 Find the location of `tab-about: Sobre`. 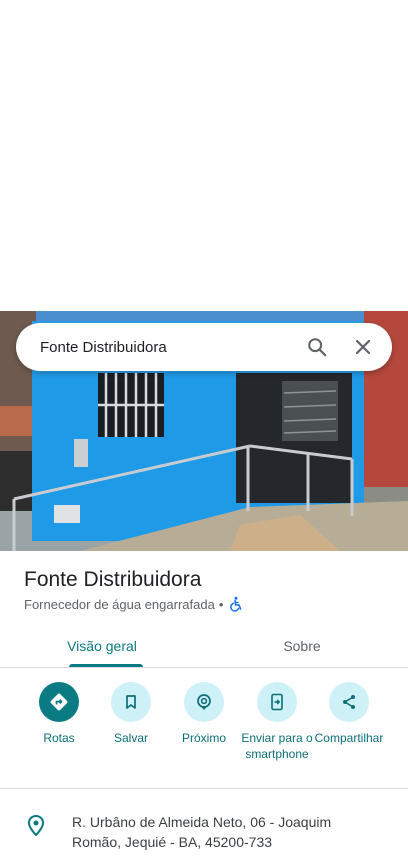

tab-about: Sobre is located at coordinates (302, 645).